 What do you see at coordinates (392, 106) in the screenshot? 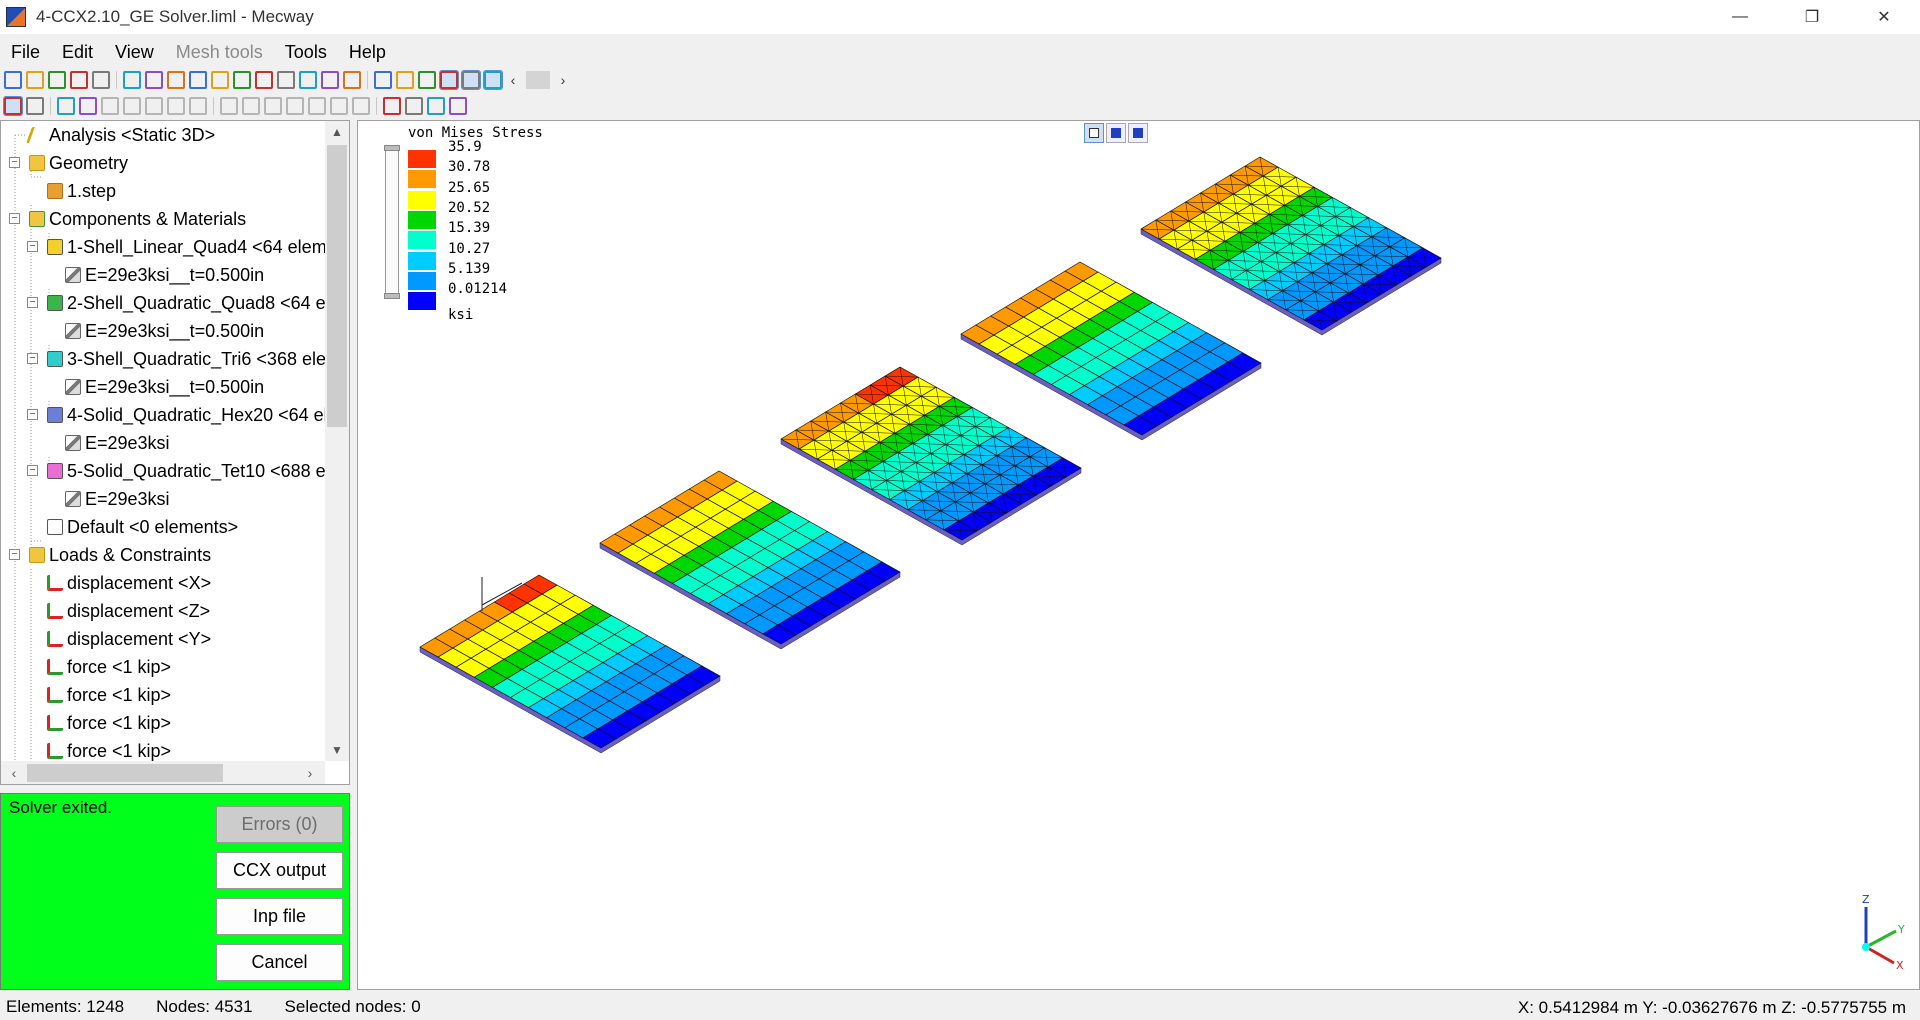
I see `scale-icon` at bounding box center [392, 106].